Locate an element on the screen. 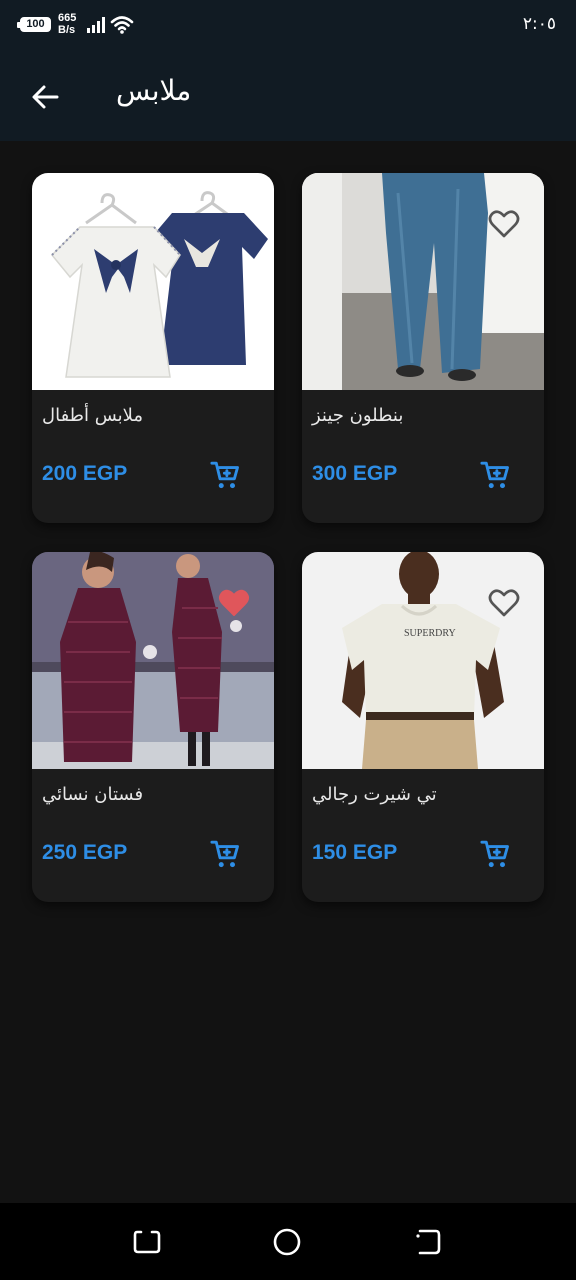  product-name: تي شيرت رجالي is located at coordinates (374, 794).